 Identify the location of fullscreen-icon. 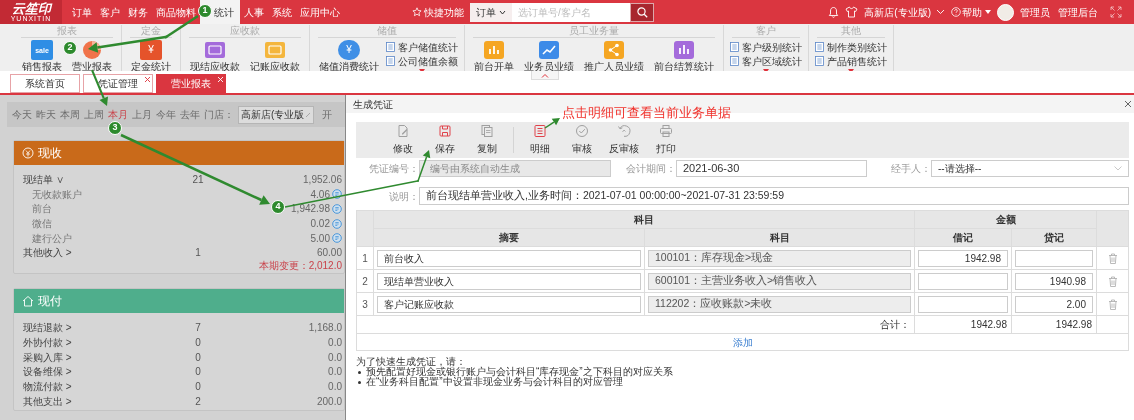
(1116, 12).